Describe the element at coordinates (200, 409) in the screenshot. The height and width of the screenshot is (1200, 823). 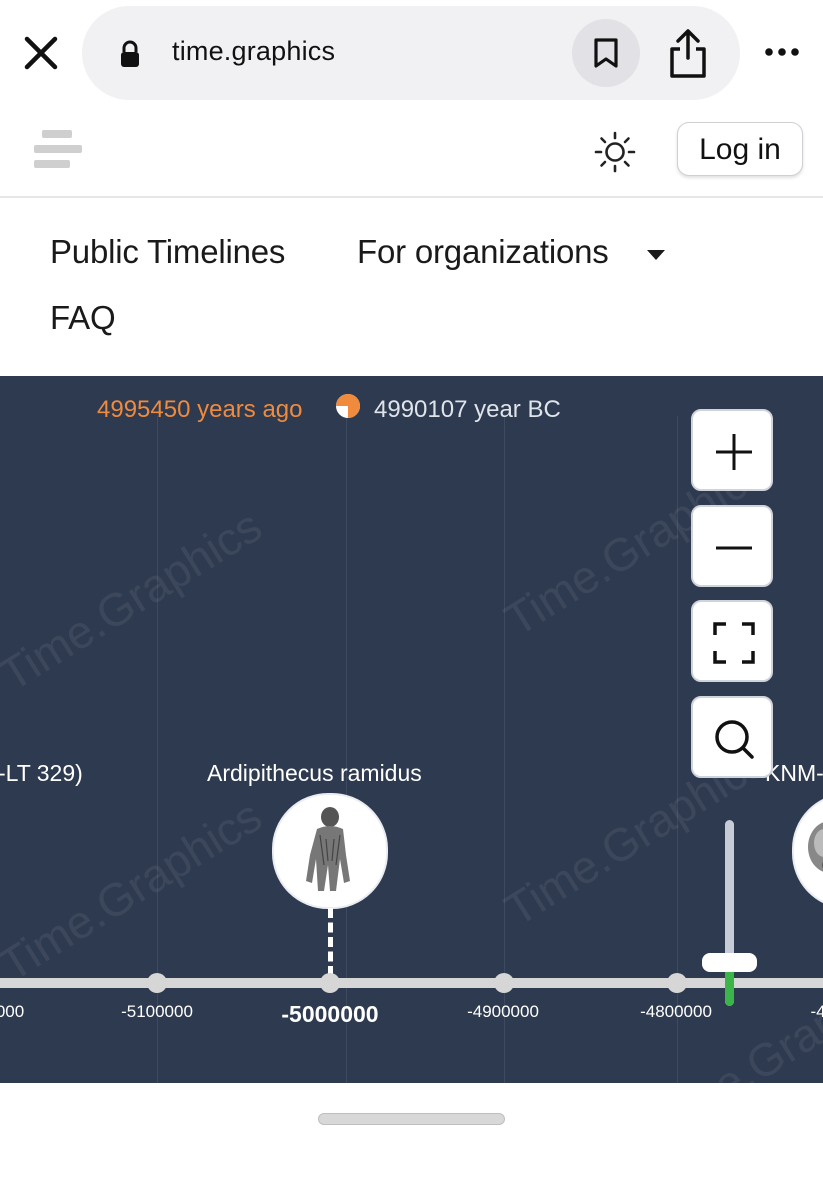
I see `years-ago-readout: 4995450 years ago` at that location.